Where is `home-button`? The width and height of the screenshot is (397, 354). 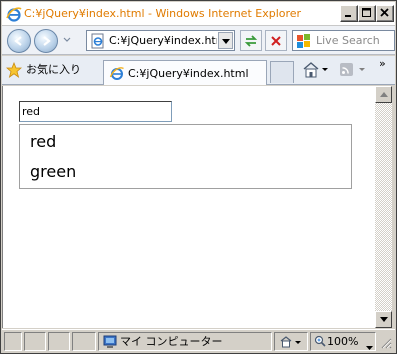
home-button is located at coordinates (316, 70).